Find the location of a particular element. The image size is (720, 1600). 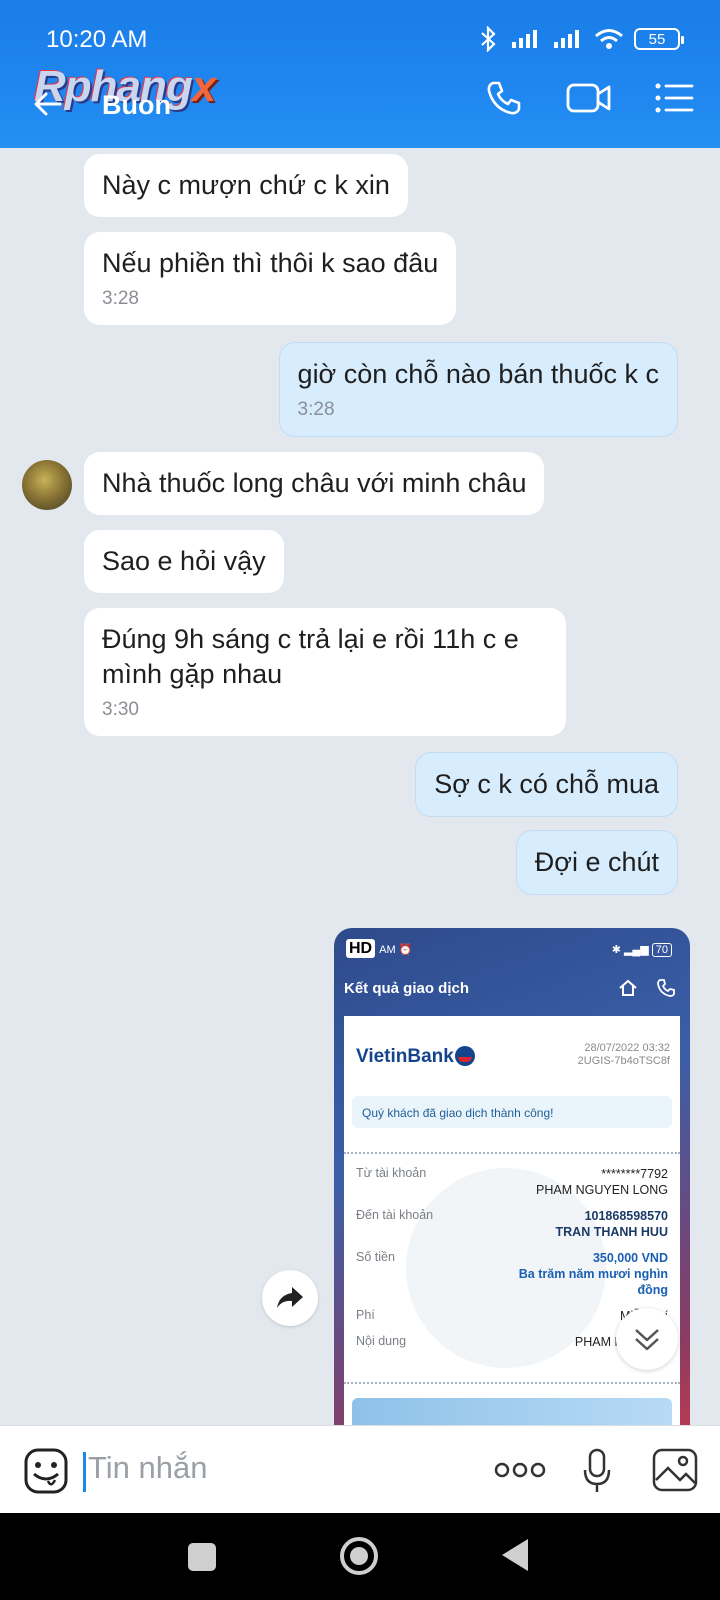

message-bubble-incoming: Sao e hỏi vậy is located at coordinates (184, 561).